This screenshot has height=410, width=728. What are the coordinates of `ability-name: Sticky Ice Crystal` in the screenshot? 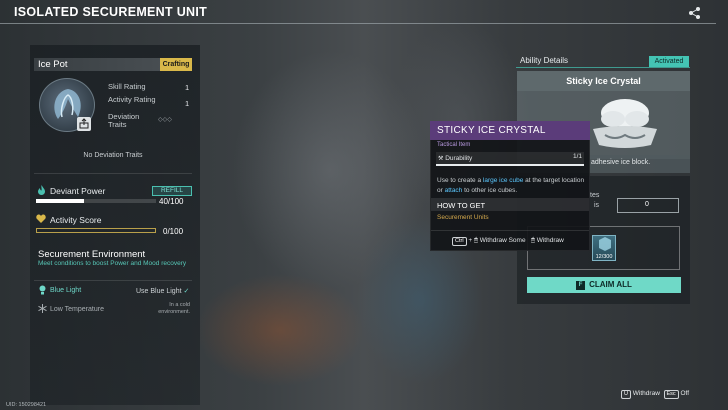 It's located at (603, 81).